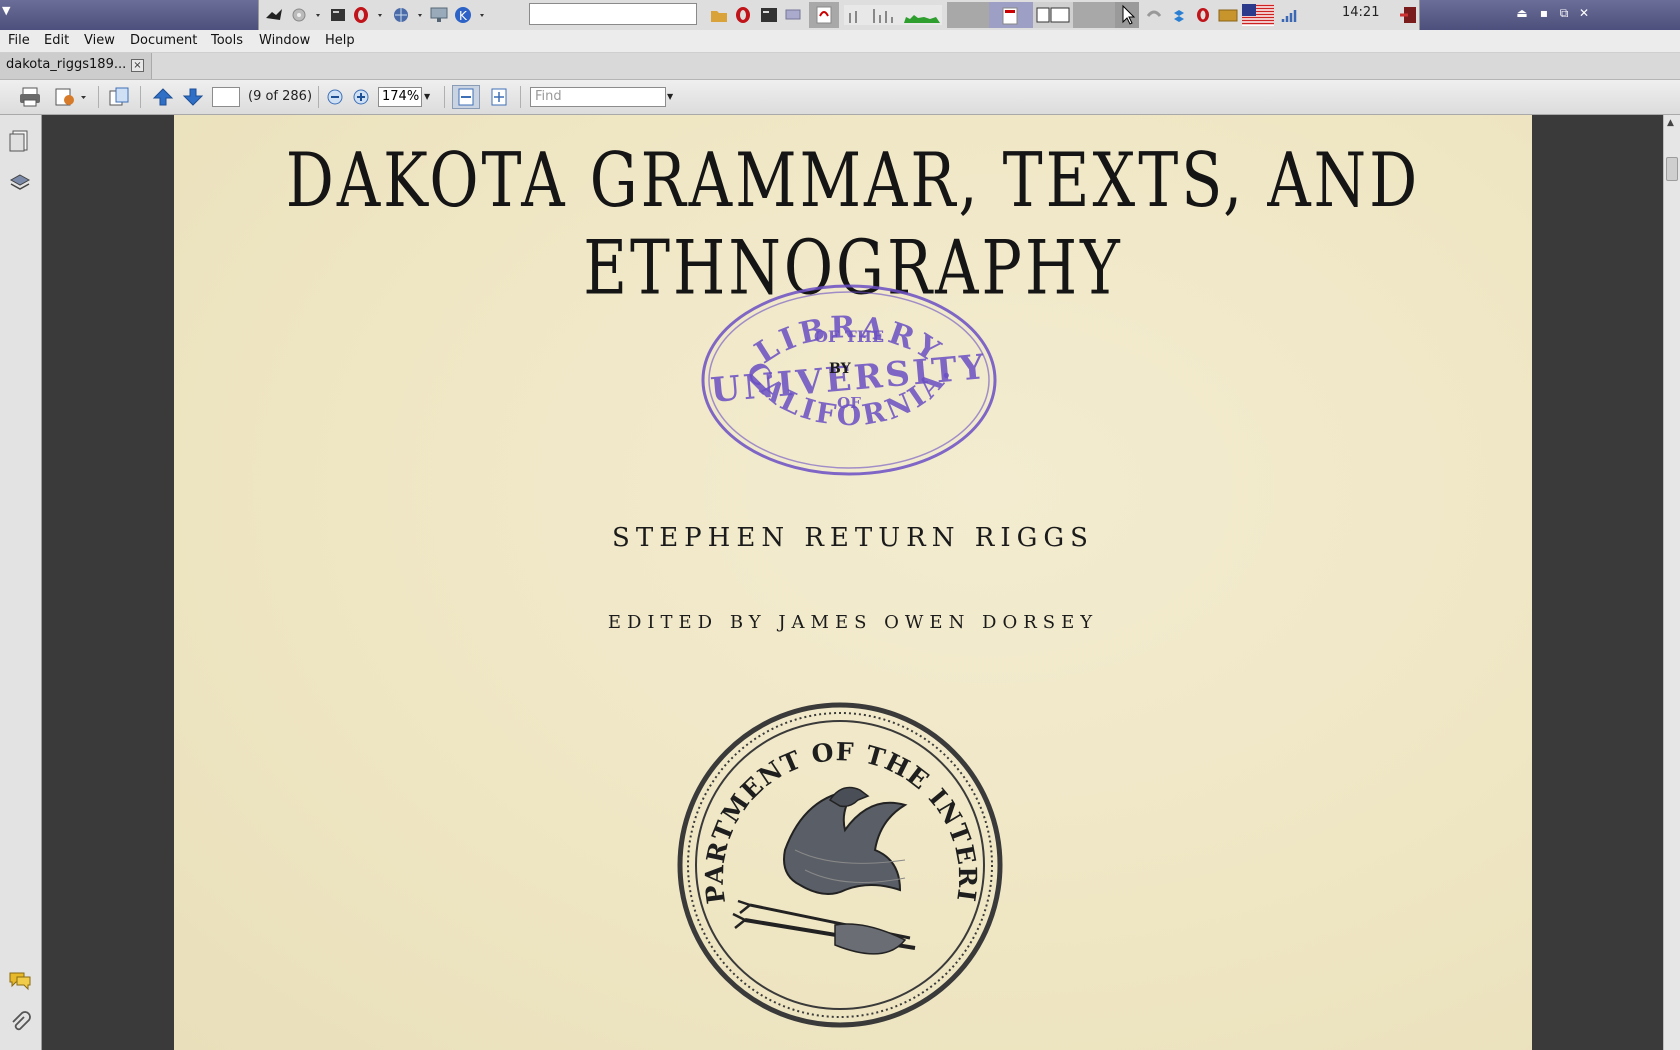  Describe the element at coordinates (849, 336) in the screenshot. I see `stamp-line-of-the: OF THE` at that location.